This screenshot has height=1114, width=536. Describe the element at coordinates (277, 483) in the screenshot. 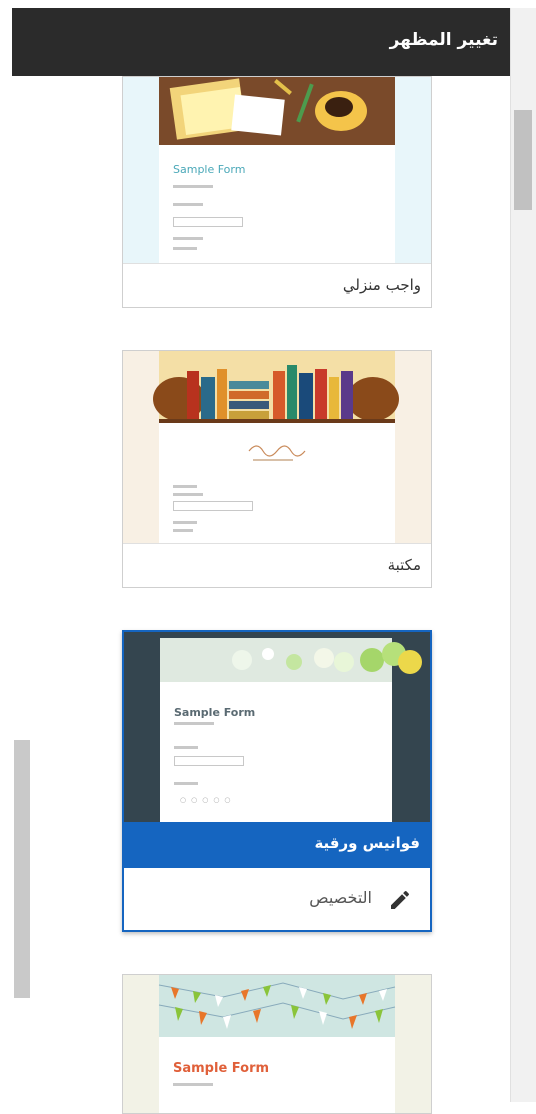

I see `form-sheet` at that location.